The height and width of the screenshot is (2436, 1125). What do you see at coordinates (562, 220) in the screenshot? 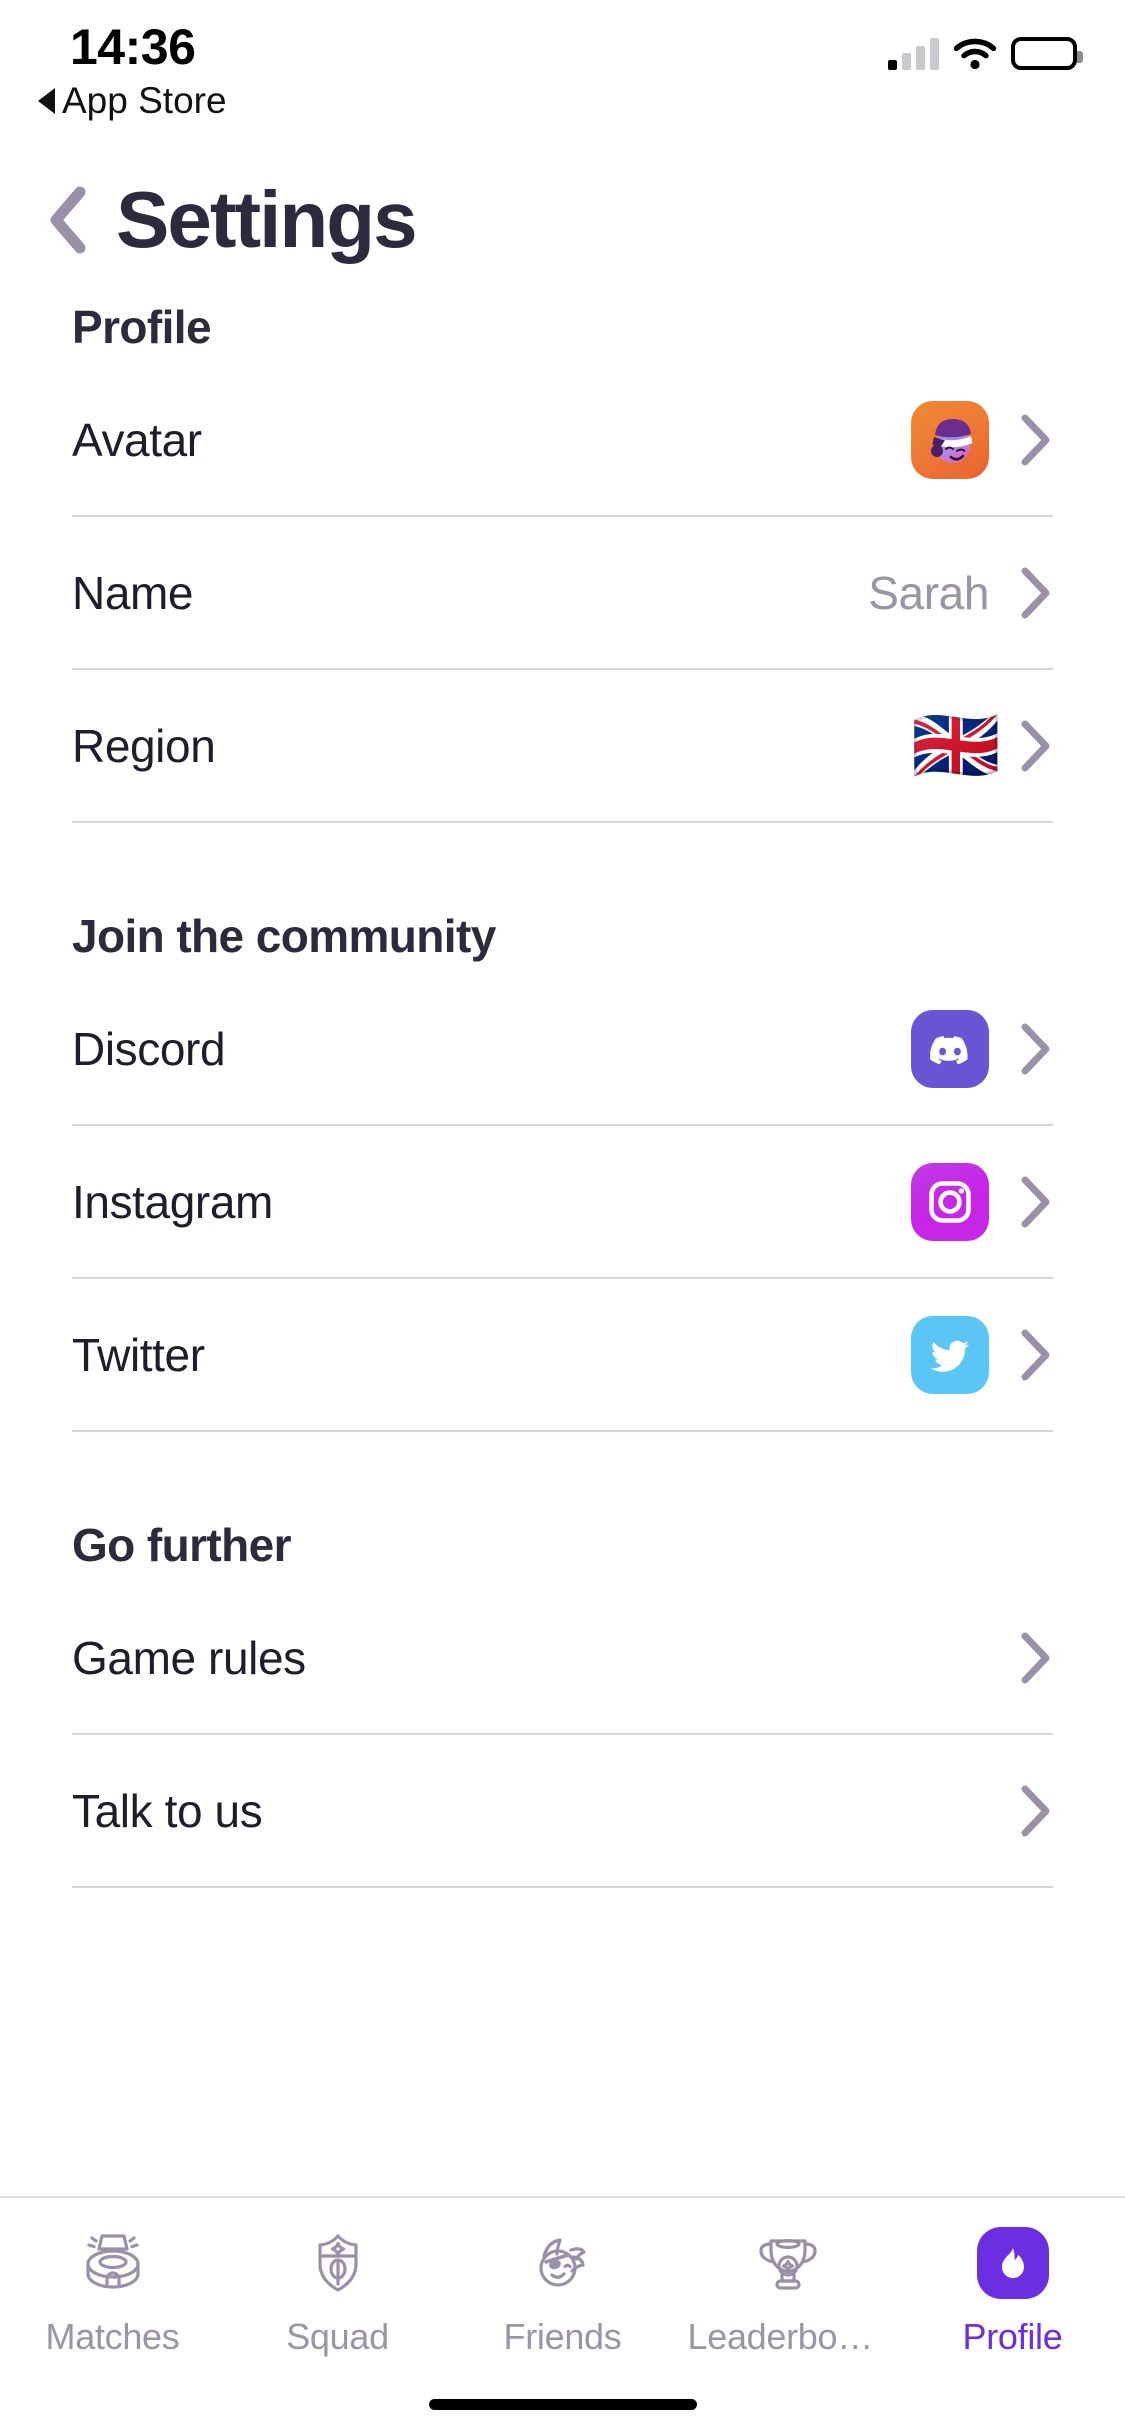
I see `page-header: Settings` at bounding box center [562, 220].